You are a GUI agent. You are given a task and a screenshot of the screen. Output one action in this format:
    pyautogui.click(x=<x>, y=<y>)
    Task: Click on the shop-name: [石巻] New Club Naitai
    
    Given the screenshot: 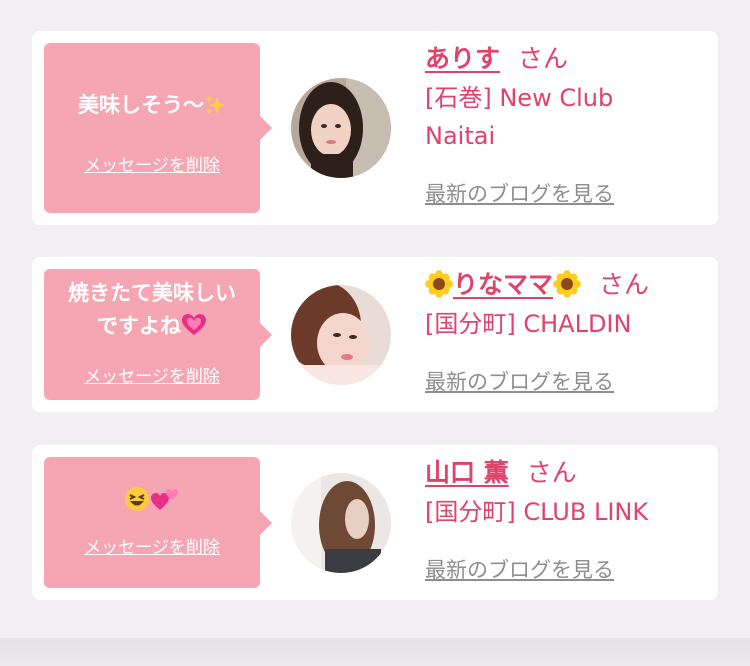 What is the action you would take?
    pyautogui.click(x=565, y=117)
    